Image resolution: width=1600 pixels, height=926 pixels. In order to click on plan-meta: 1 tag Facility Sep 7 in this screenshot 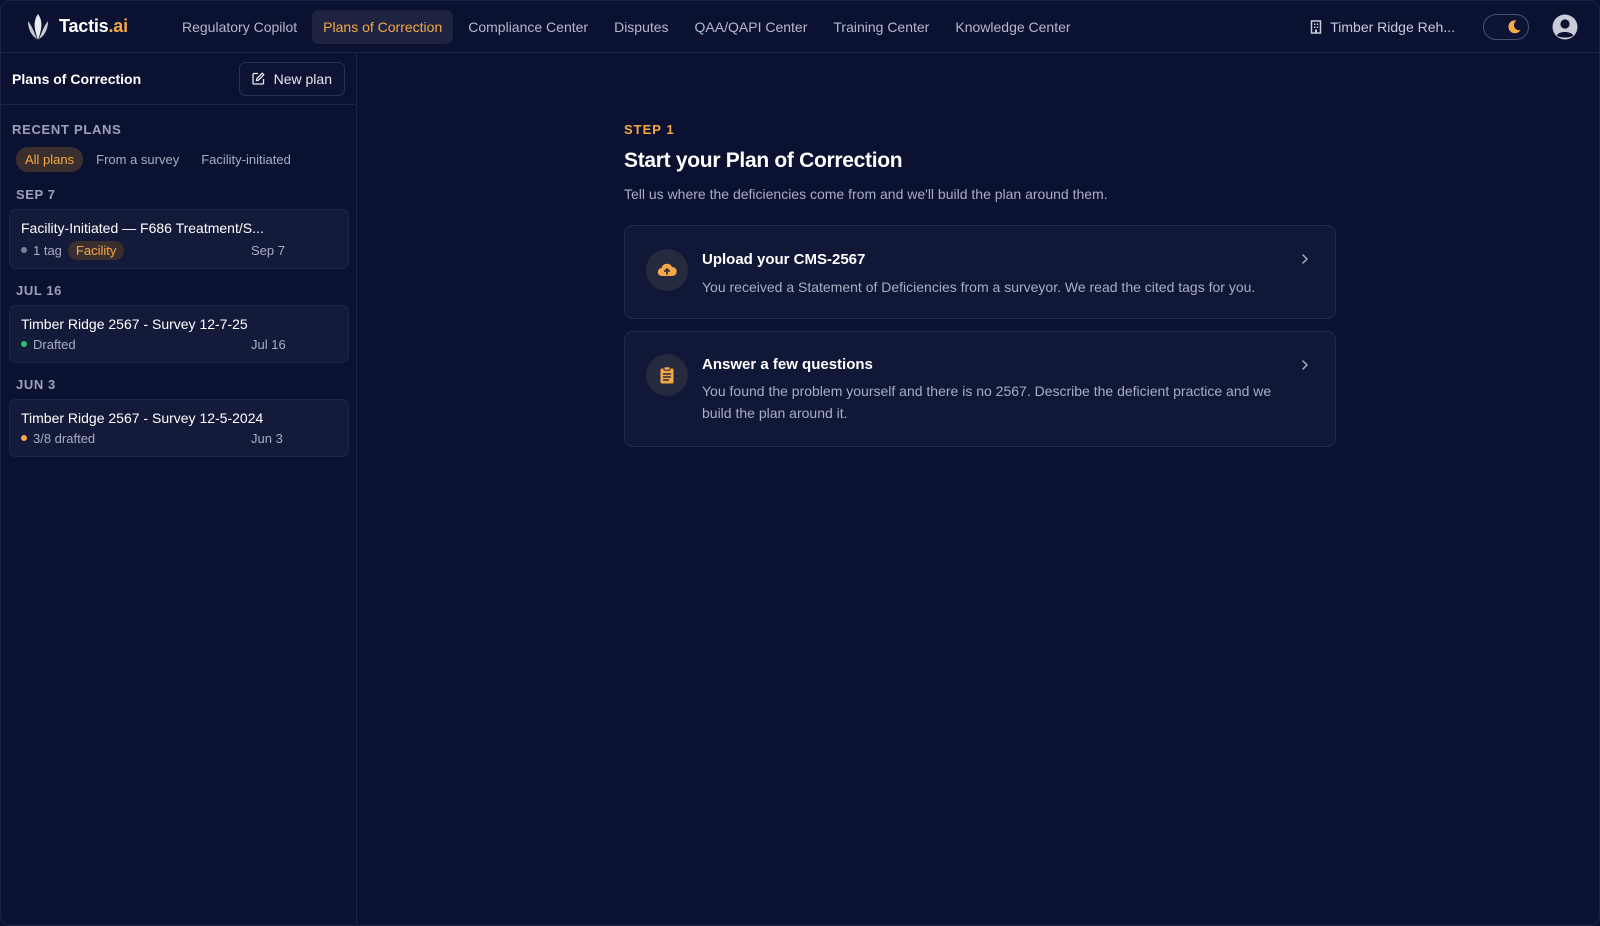, I will do `click(179, 250)`.